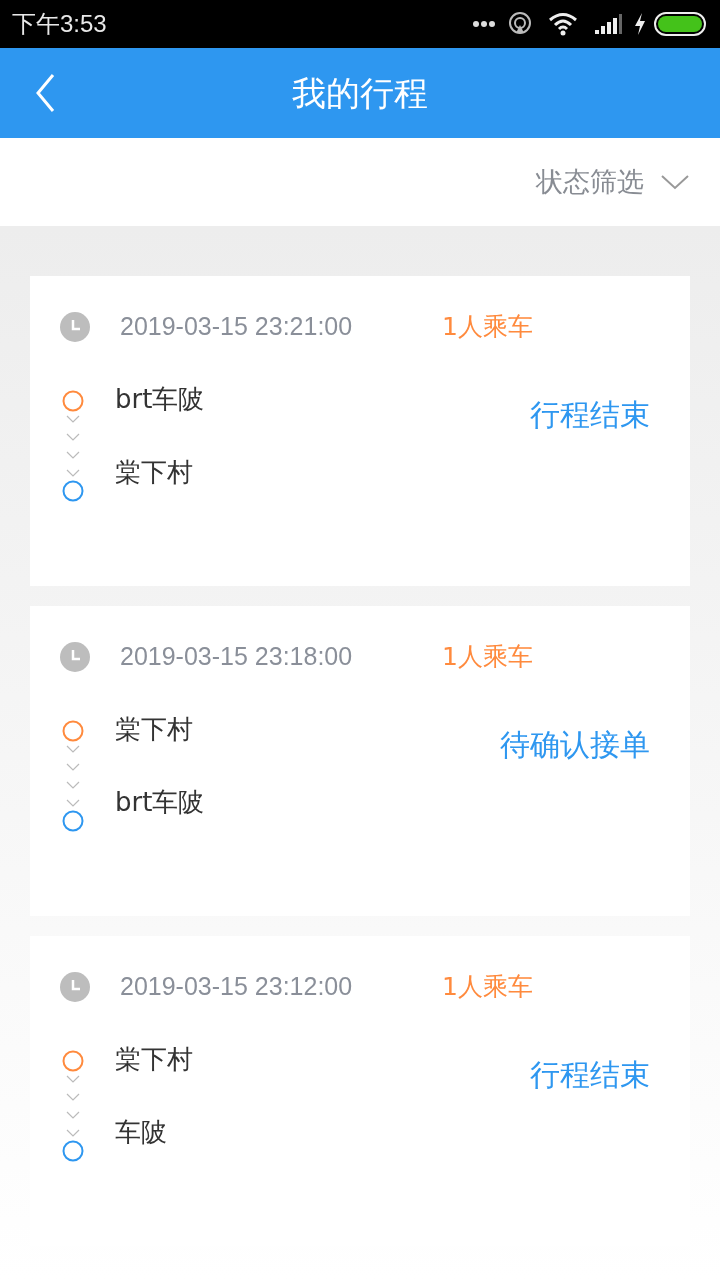 The height and width of the screenshot is (1280, 720). What do you see at coordinates (575, 745) in the screenshot?
I see `trip-status: 待确认接单` at bounding box center [575, 745].